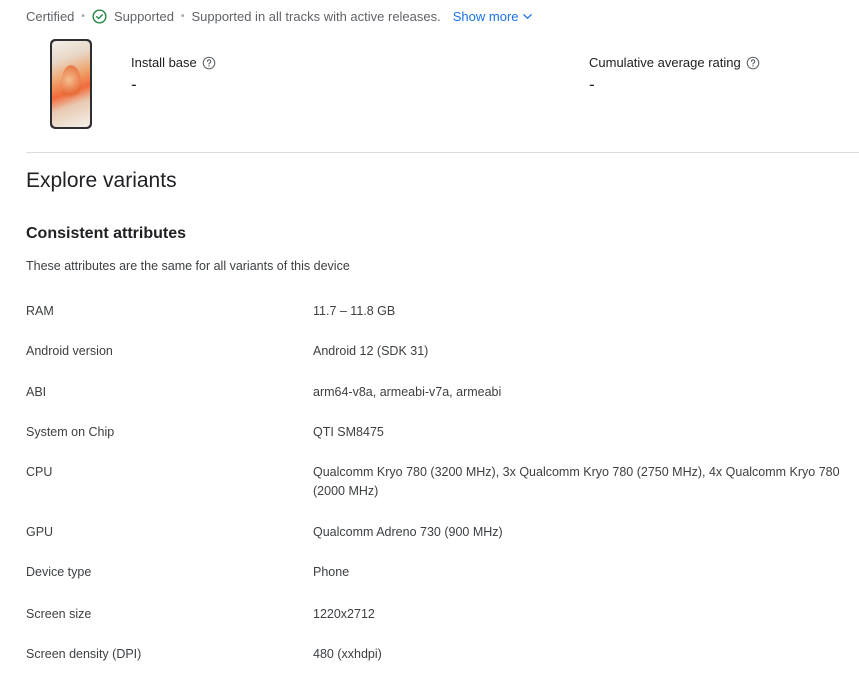  I want to click on attribute-value: 1220x2712, so click(344, 614).